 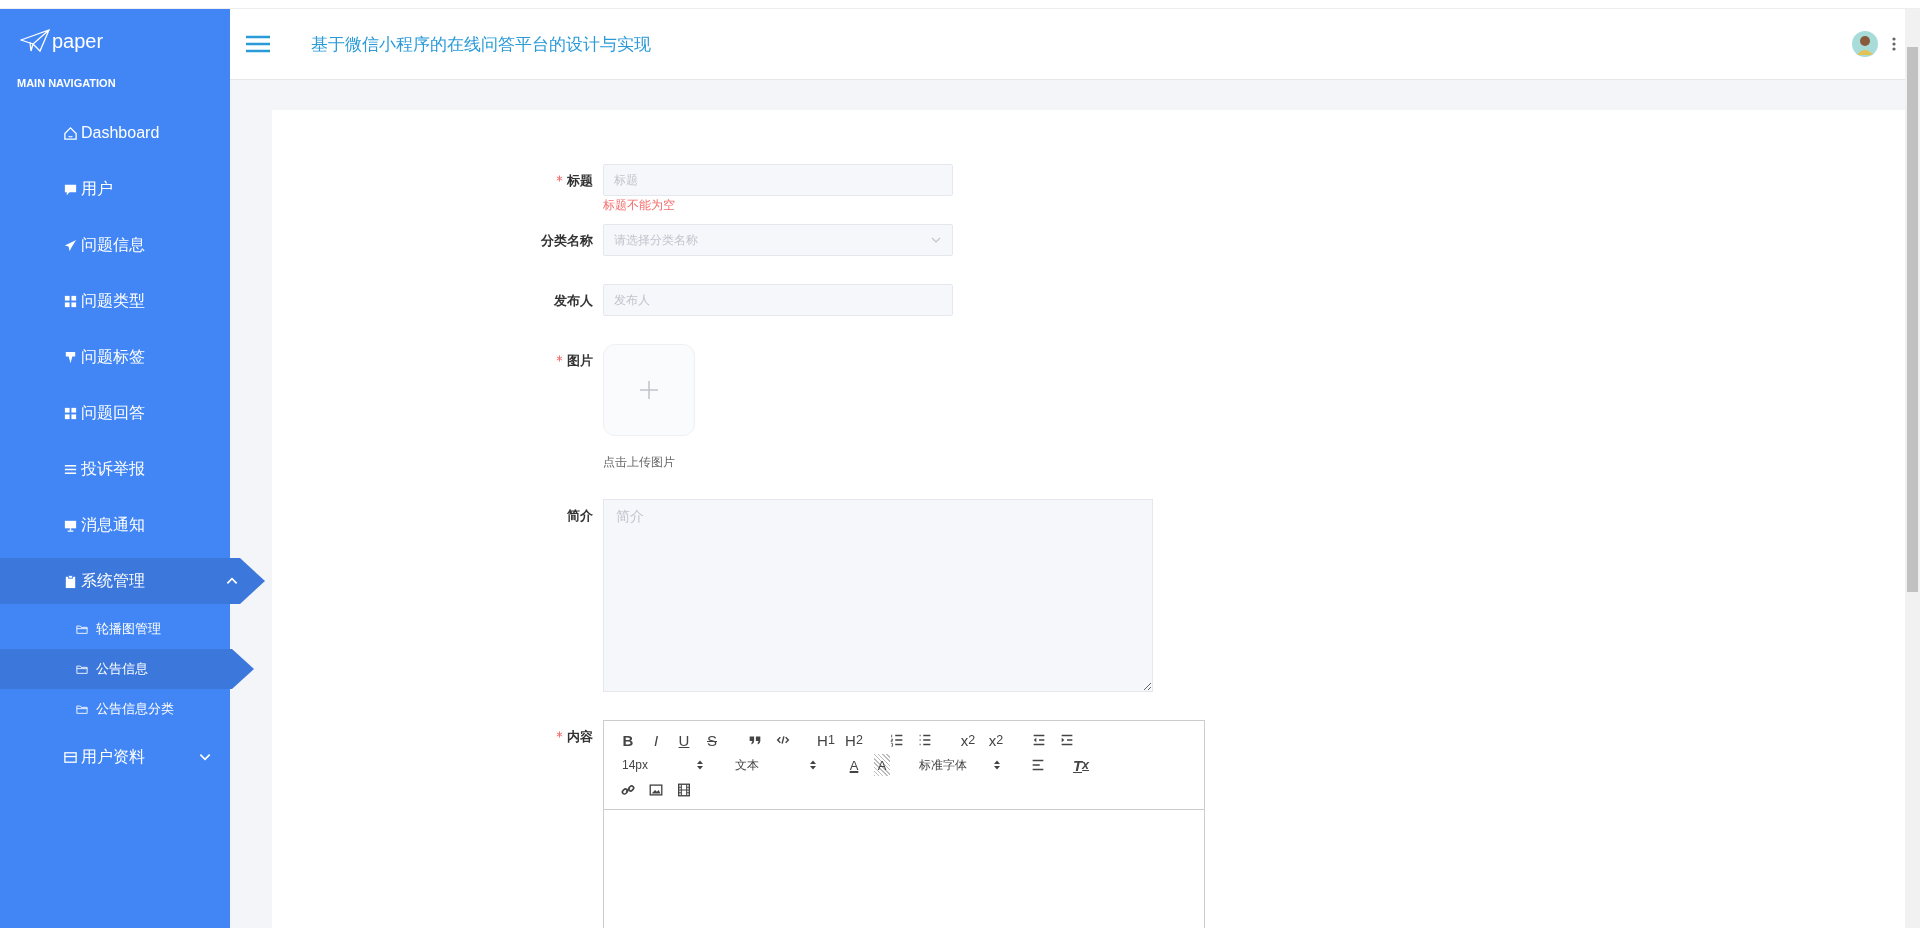 What do you see at coordinates (573, 301) in the screenshot?
I see `label-text: 发布人` at bounding box center [573, 301].